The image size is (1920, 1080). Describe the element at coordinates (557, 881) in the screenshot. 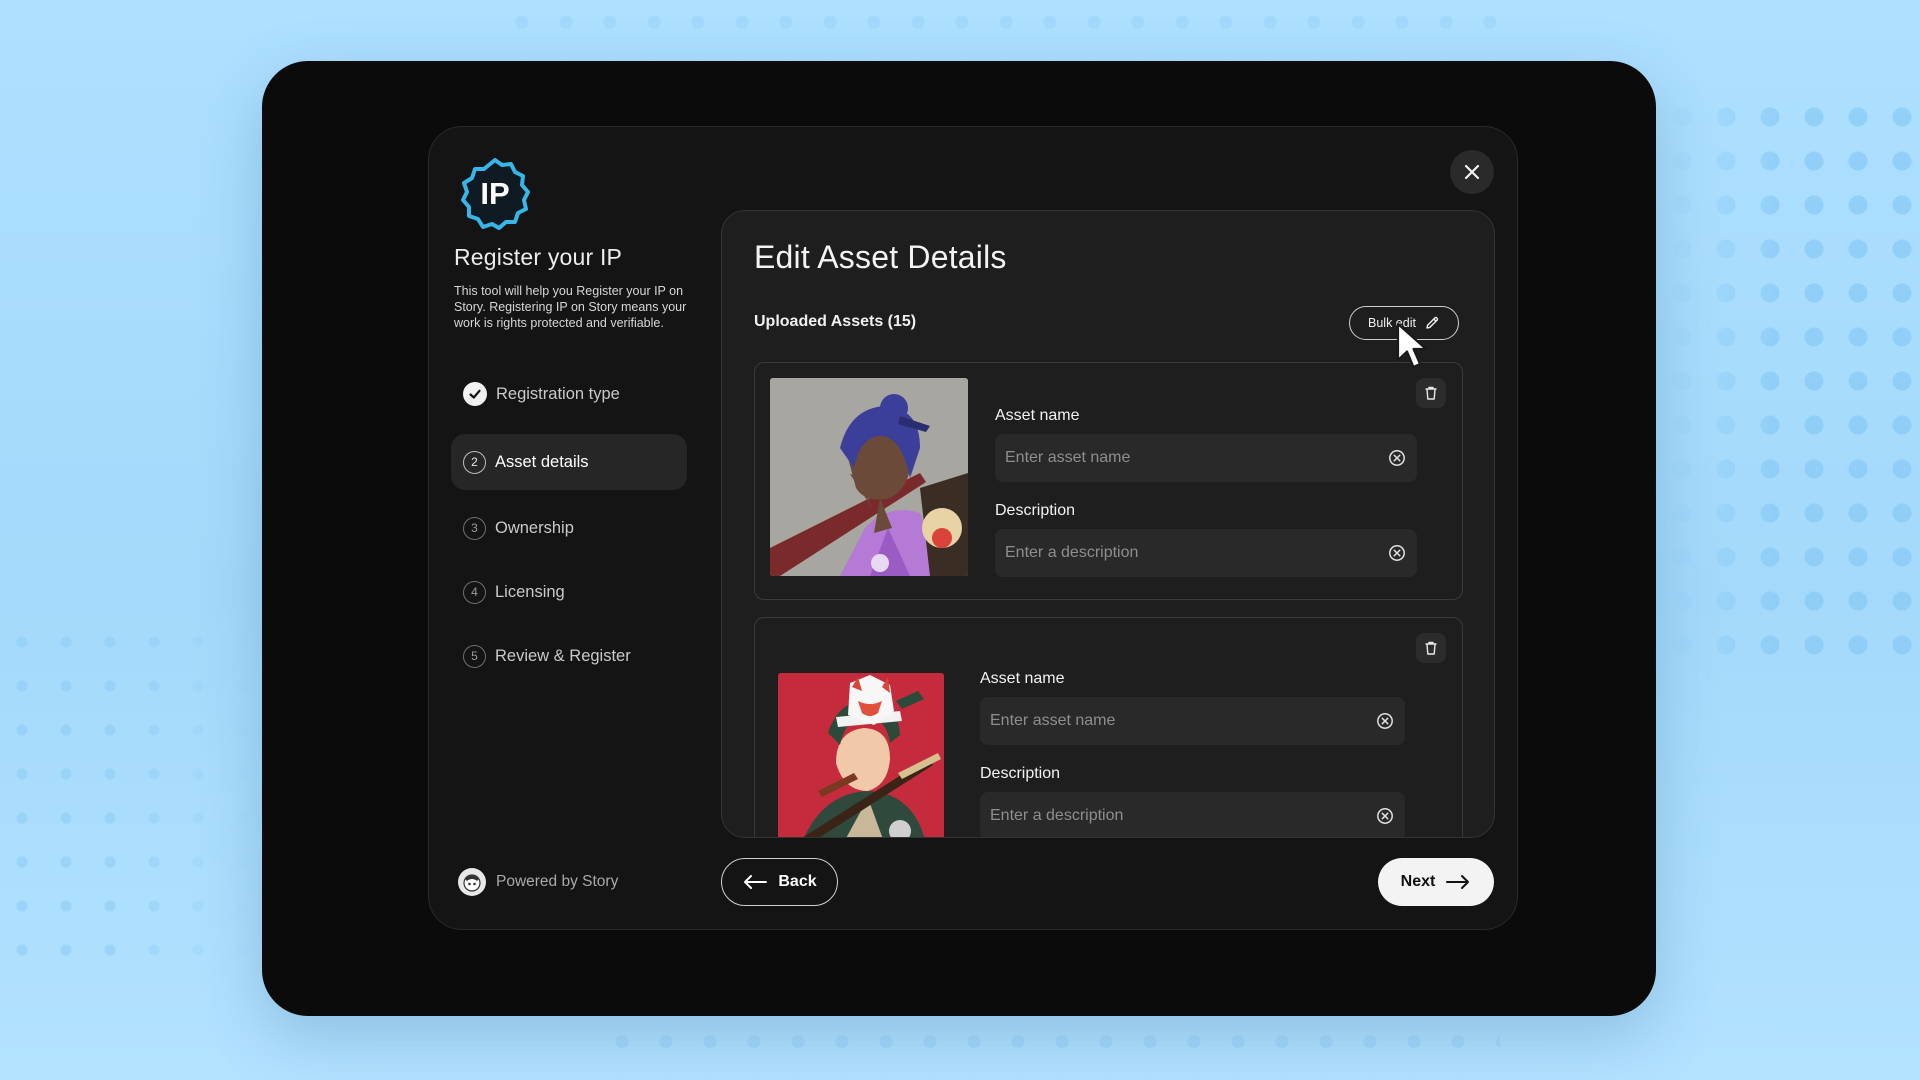

I see `powered-by-label: Powered by Story` at that location.